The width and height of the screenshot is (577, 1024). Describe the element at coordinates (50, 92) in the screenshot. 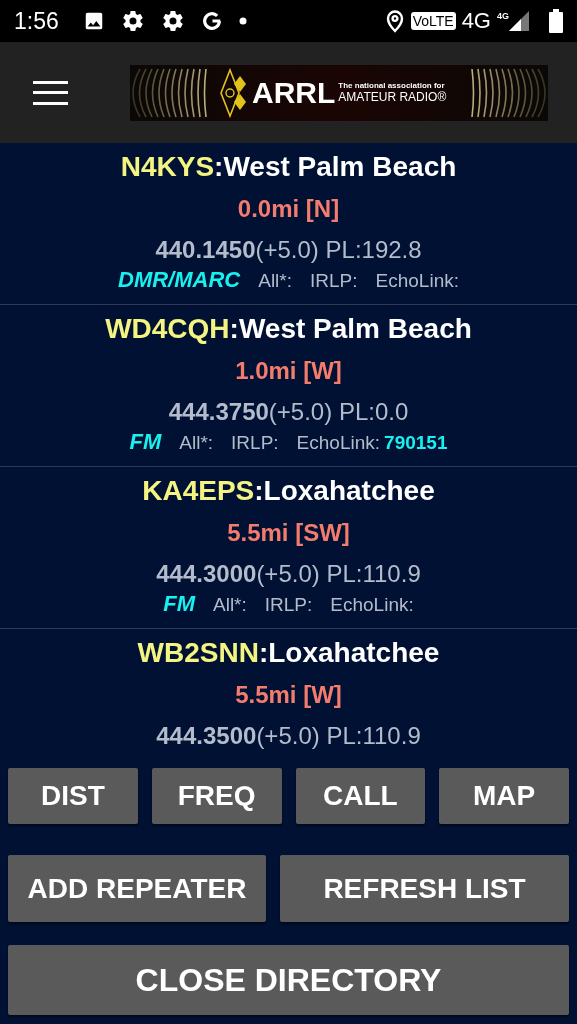

I see `menu-button` at that location.